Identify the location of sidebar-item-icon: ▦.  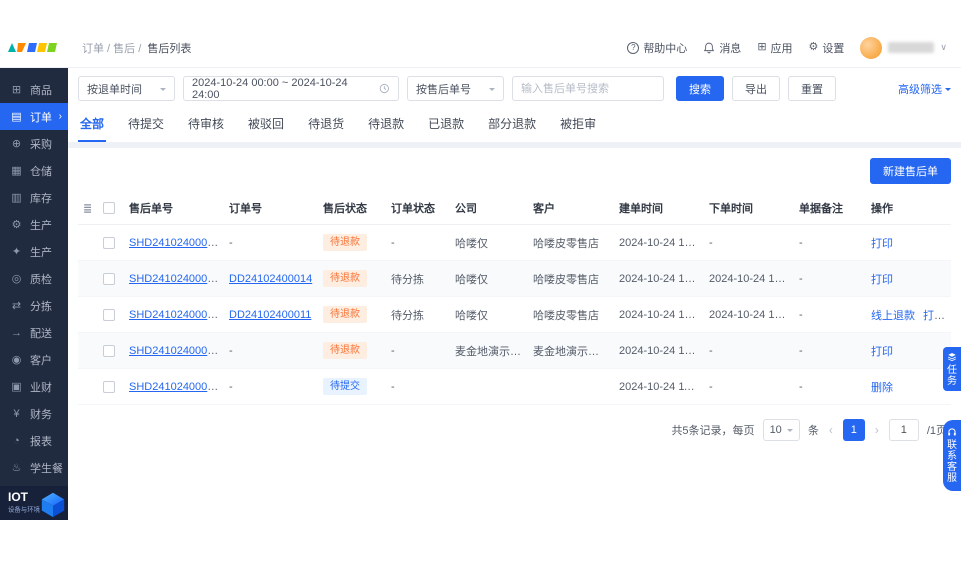
(16, 171).